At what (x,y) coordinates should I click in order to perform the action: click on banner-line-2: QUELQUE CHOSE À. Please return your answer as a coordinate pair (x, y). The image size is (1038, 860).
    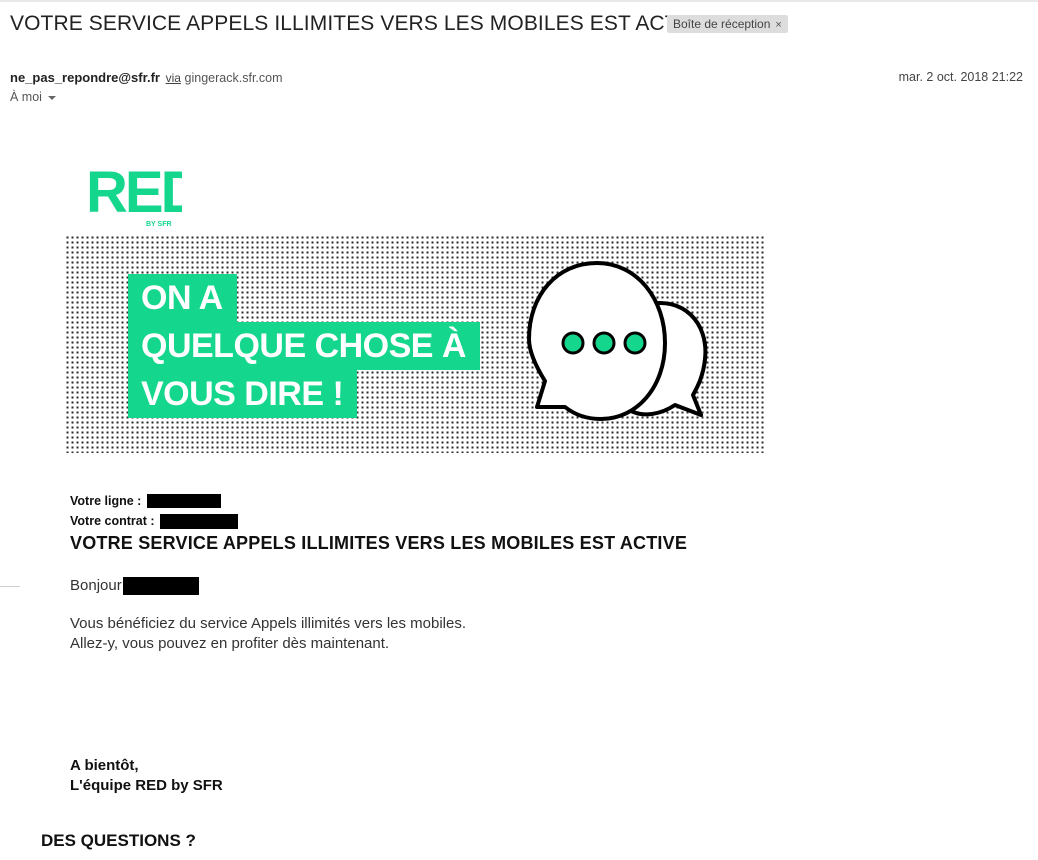
    Looking at the image, I should click on (304, 346).